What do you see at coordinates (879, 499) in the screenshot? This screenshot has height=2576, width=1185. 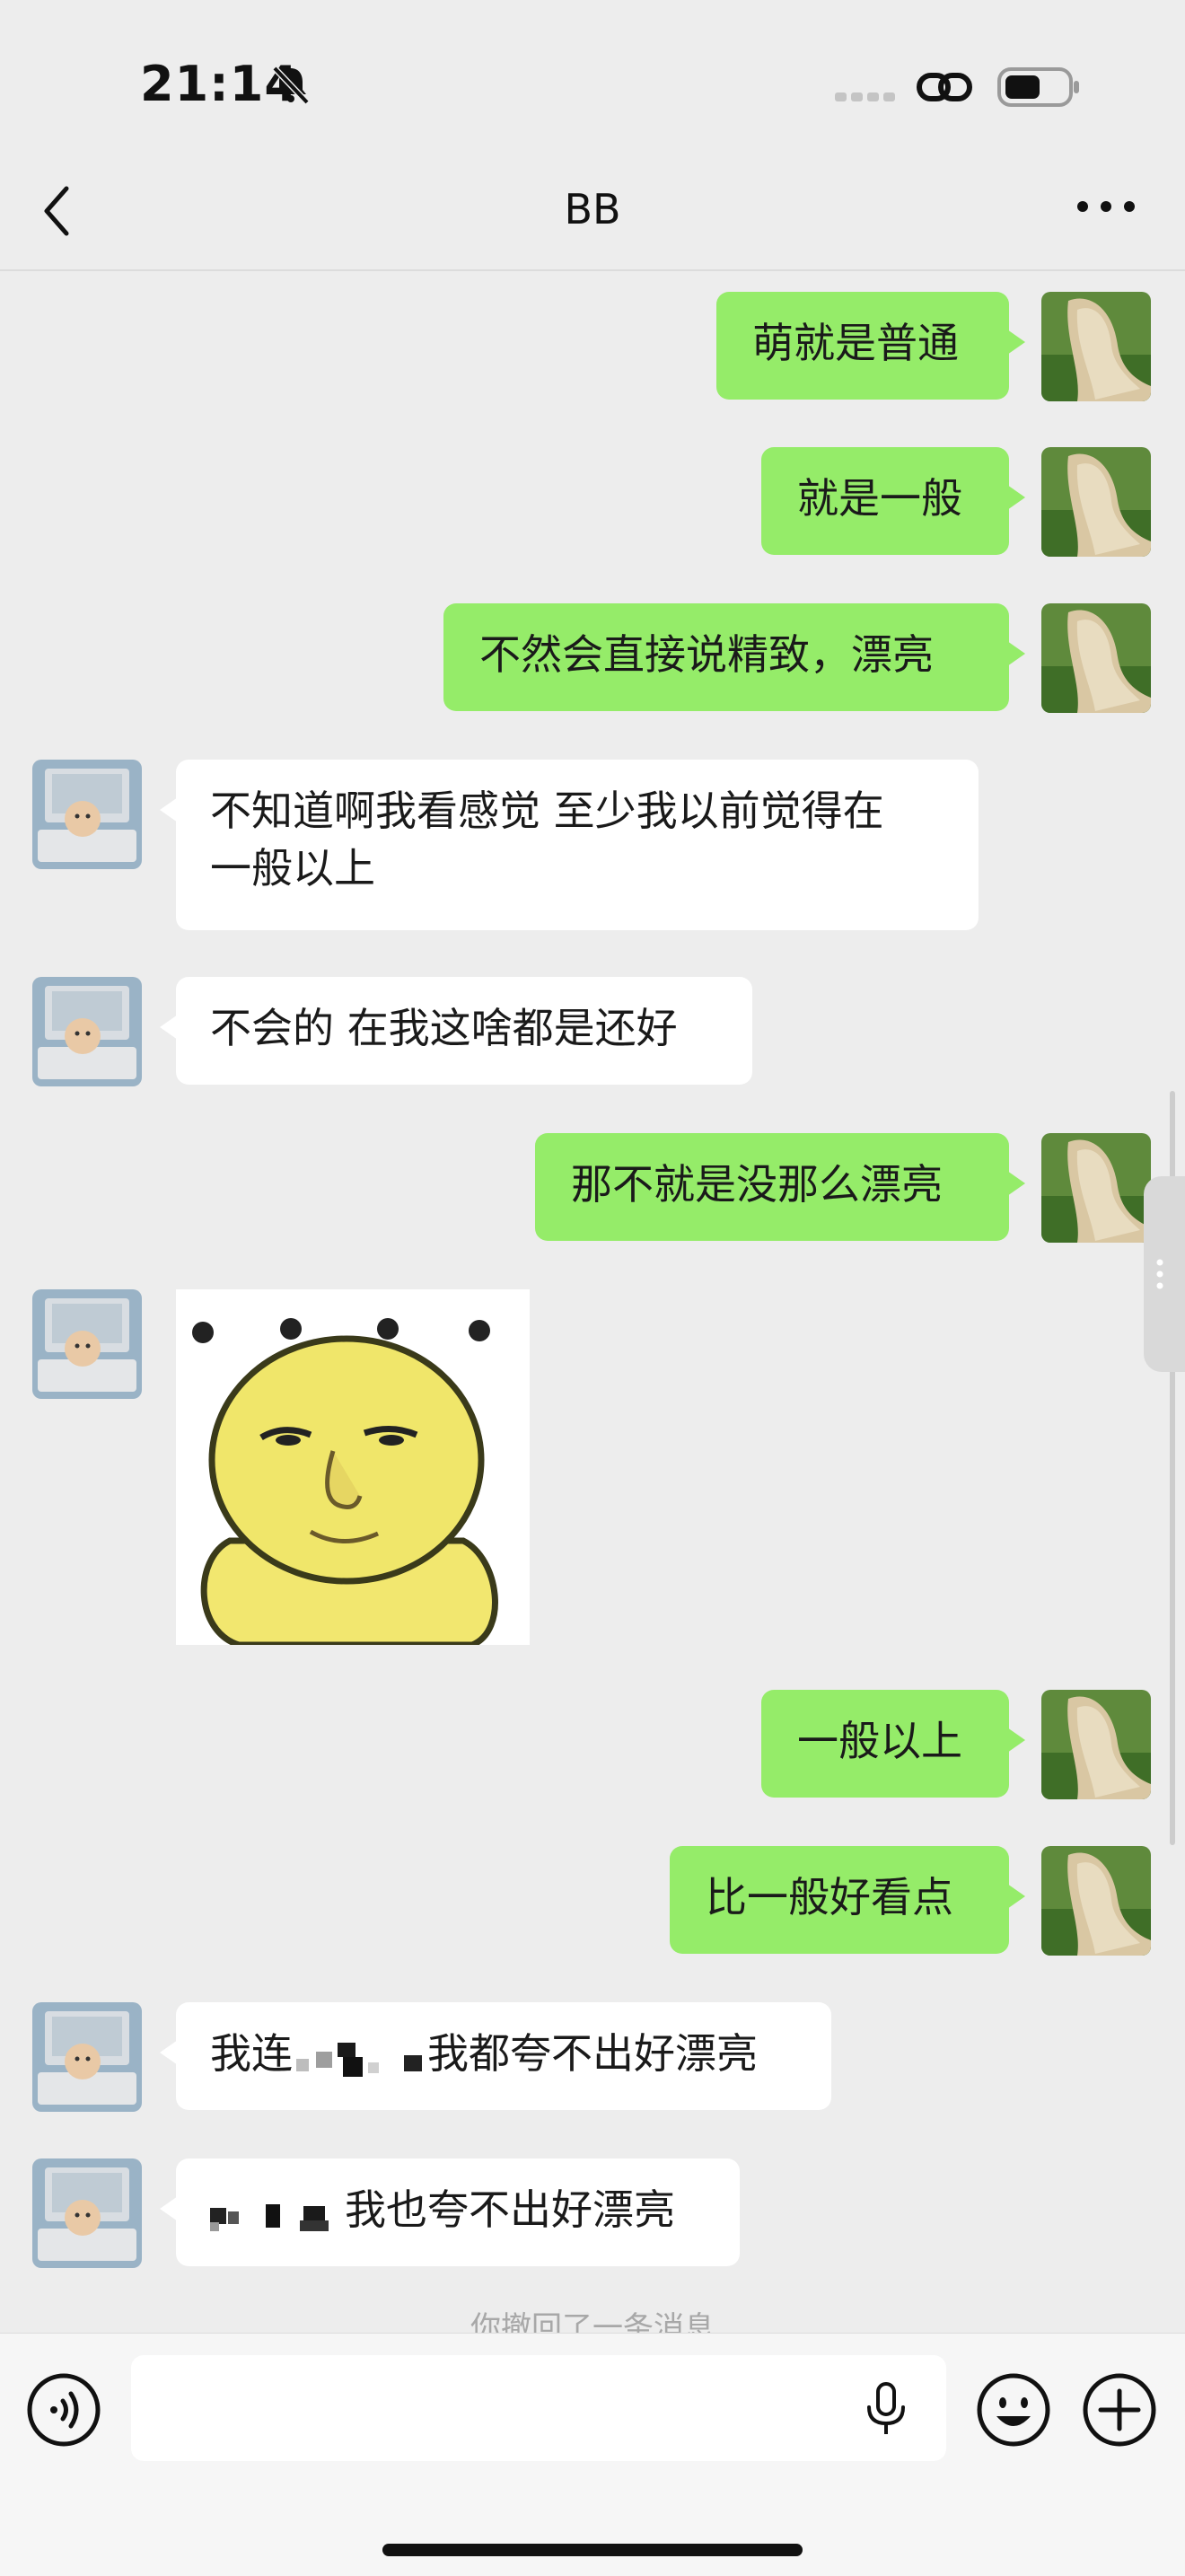 I see `message-text: 就是一般` at bounding box center [879, 499].